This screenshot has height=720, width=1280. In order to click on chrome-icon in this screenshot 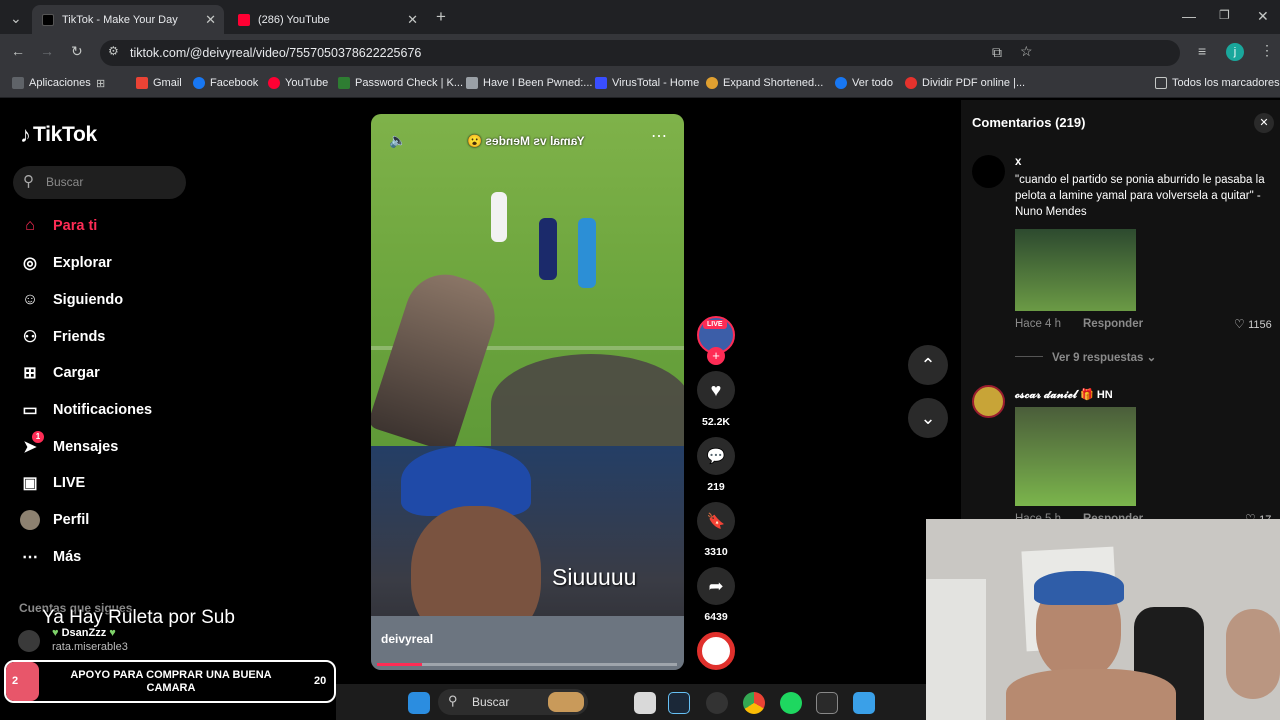, I will do `click(754, 703)`.